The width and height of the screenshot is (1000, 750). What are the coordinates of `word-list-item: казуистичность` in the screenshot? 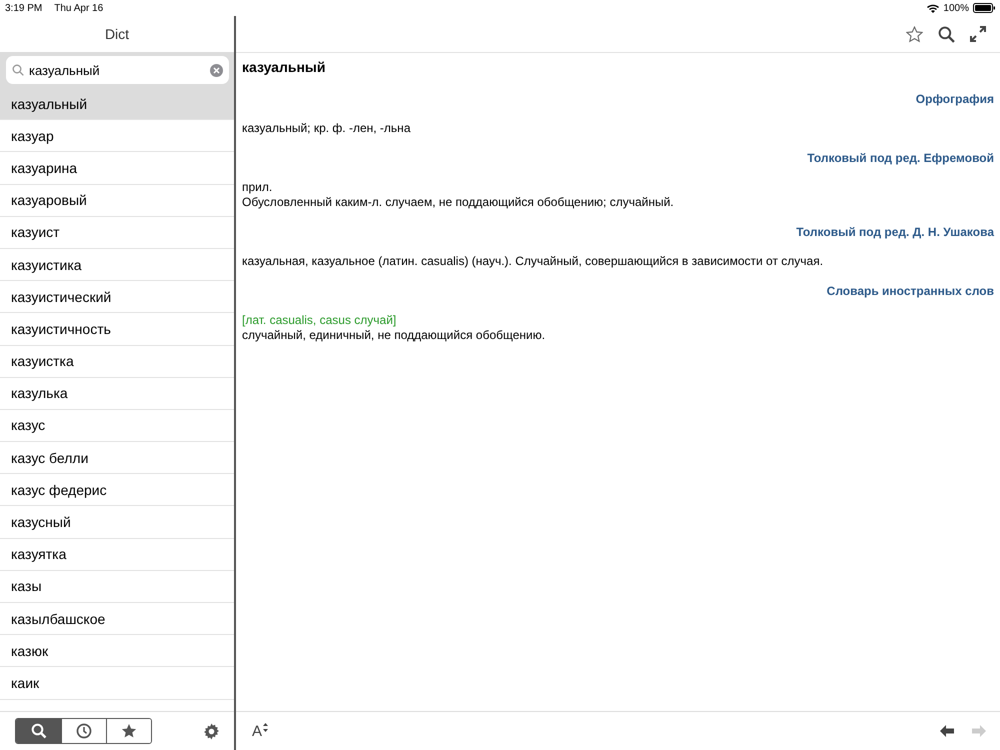 It's located at (117, 329).